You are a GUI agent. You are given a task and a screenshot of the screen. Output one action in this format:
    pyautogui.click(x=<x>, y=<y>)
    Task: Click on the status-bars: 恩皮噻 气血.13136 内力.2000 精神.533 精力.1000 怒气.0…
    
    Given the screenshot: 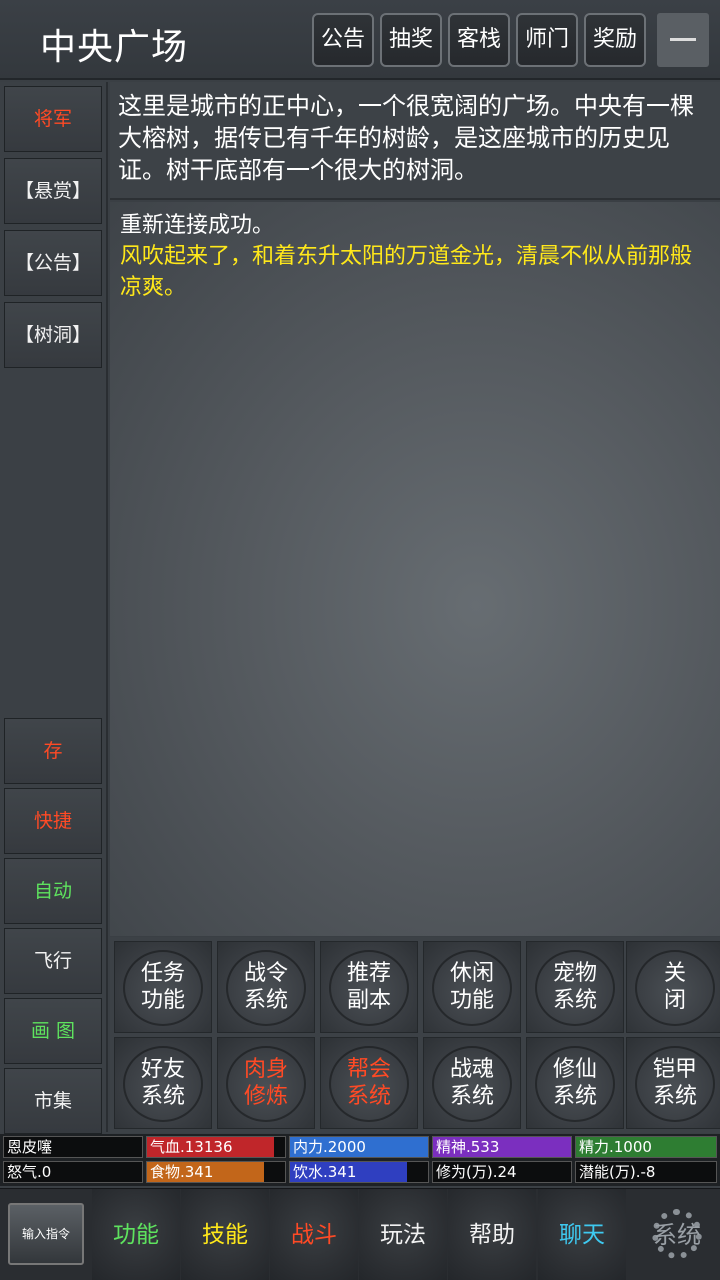 What is the action you would take?
    pyautogui.click(x=360, y=1160)
    